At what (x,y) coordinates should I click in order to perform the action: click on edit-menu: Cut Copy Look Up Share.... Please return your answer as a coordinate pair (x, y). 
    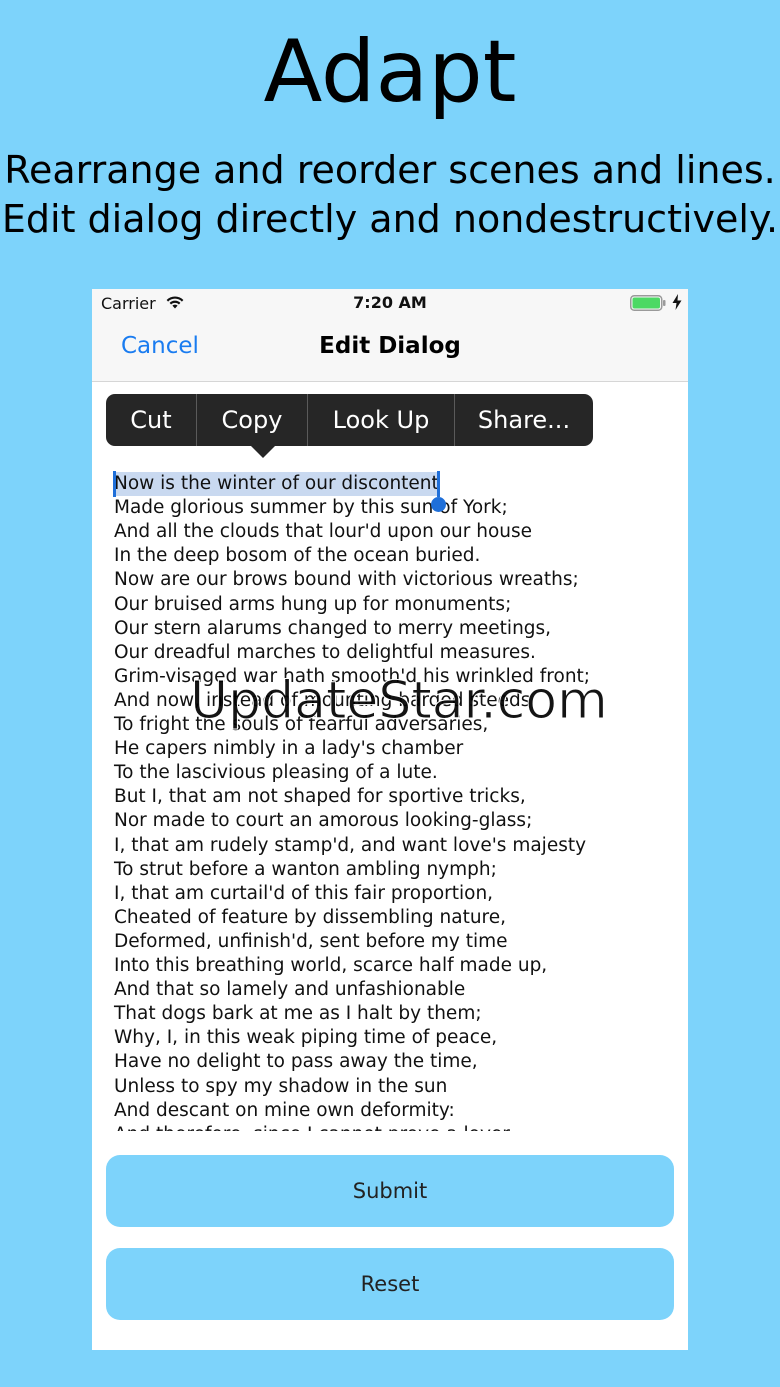
    Looking at the image, I should click on (349, 420).